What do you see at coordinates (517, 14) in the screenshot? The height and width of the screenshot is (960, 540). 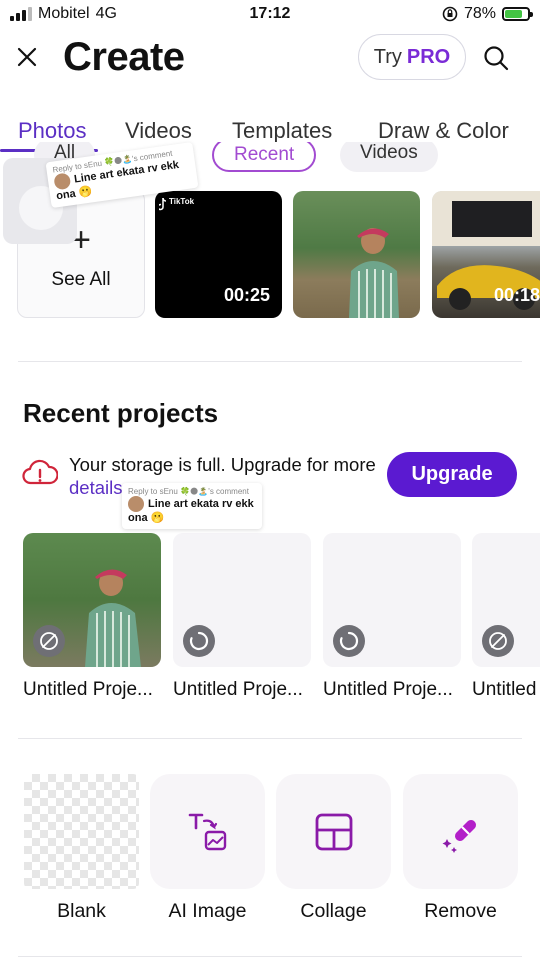 I see `battery-icon` at bounding box center [517, 14].